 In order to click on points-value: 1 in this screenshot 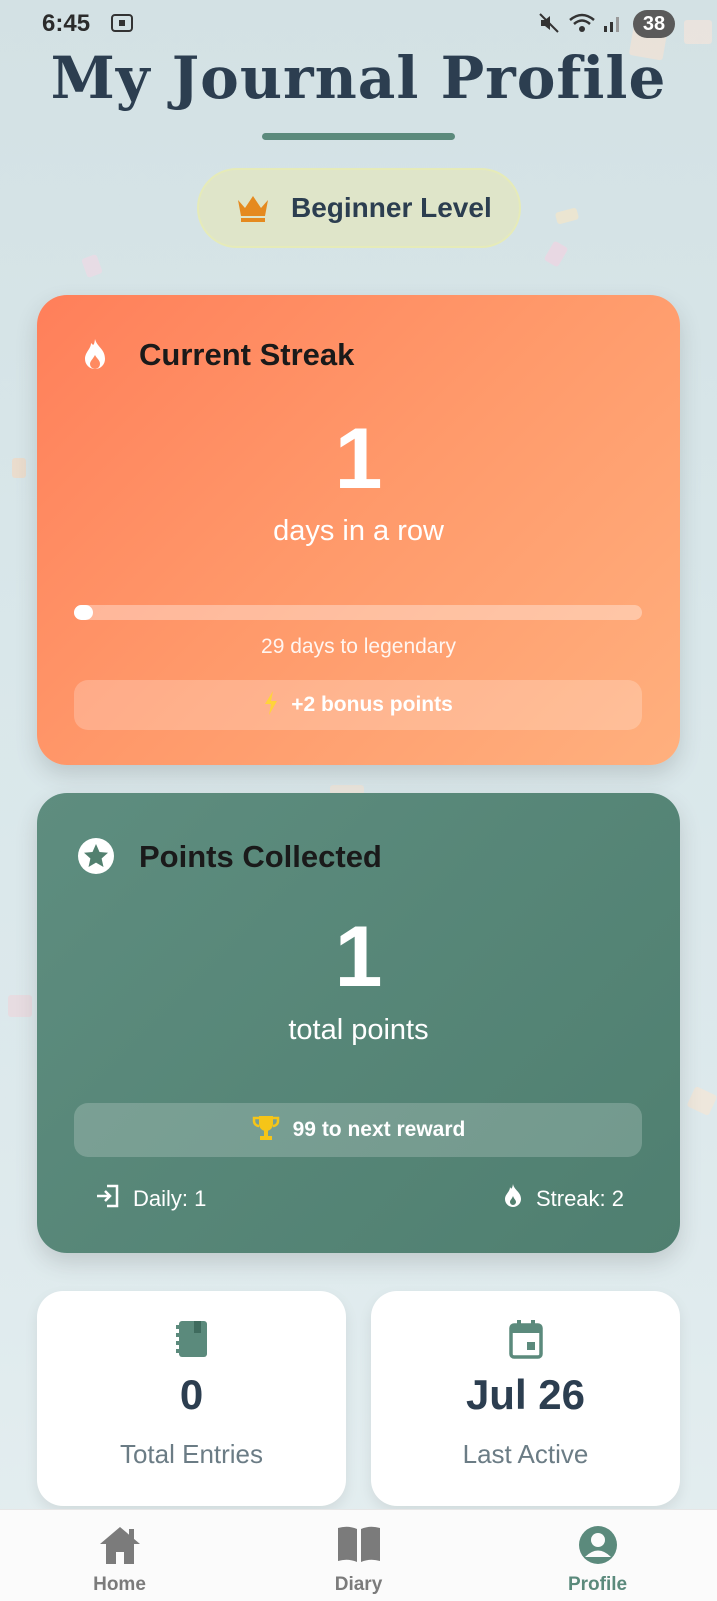, I will do `click(358, 957)`.